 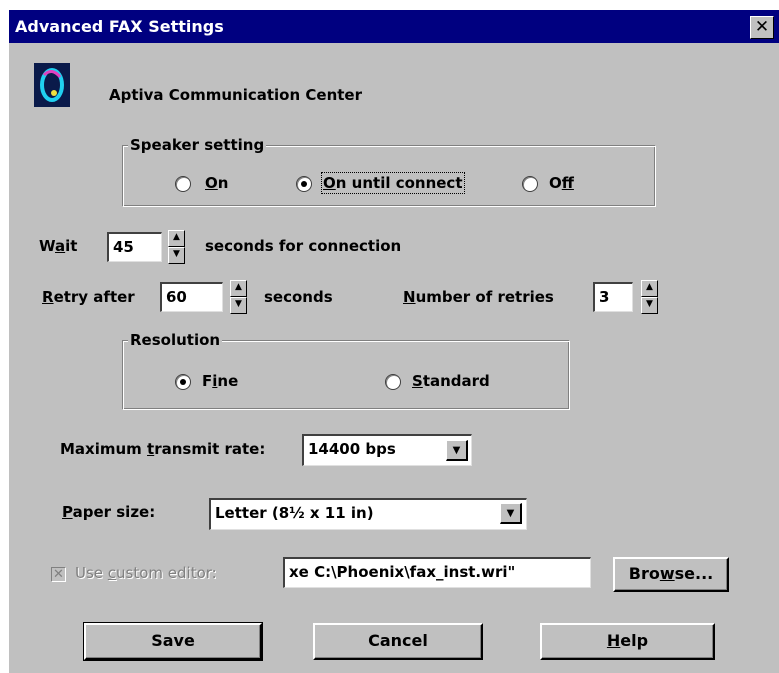 I want to click on number-of-retries-input: 3, so click(x=613, y=297).